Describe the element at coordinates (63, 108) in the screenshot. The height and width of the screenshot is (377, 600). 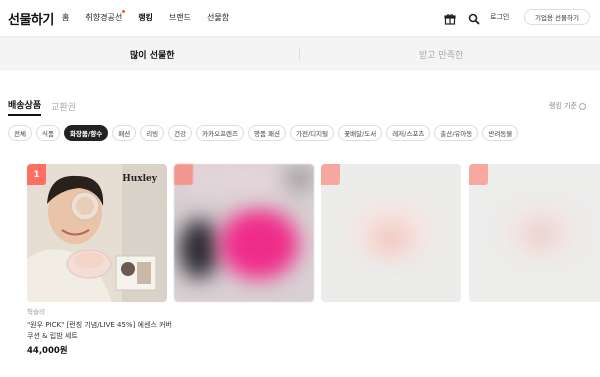
I see `tab-voucher: 교환권` at that location.